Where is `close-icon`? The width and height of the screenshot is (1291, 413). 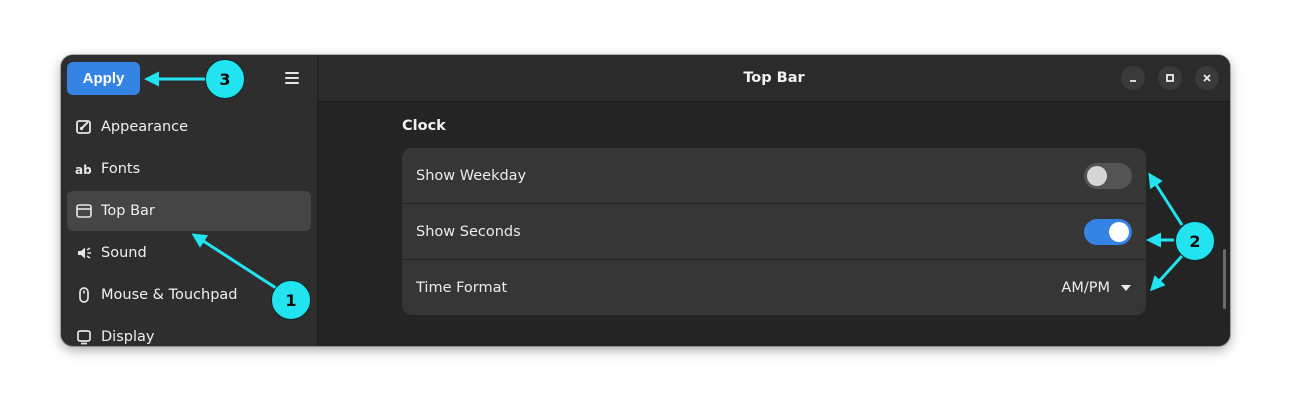
close-icon is located at coordinates (1207, 78).